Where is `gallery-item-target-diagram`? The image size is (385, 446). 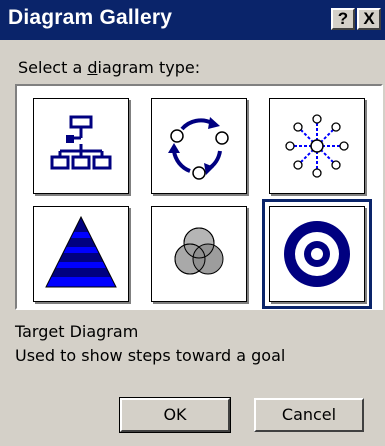 gallery-item-target-diagram is located at coordinates (317, 254).